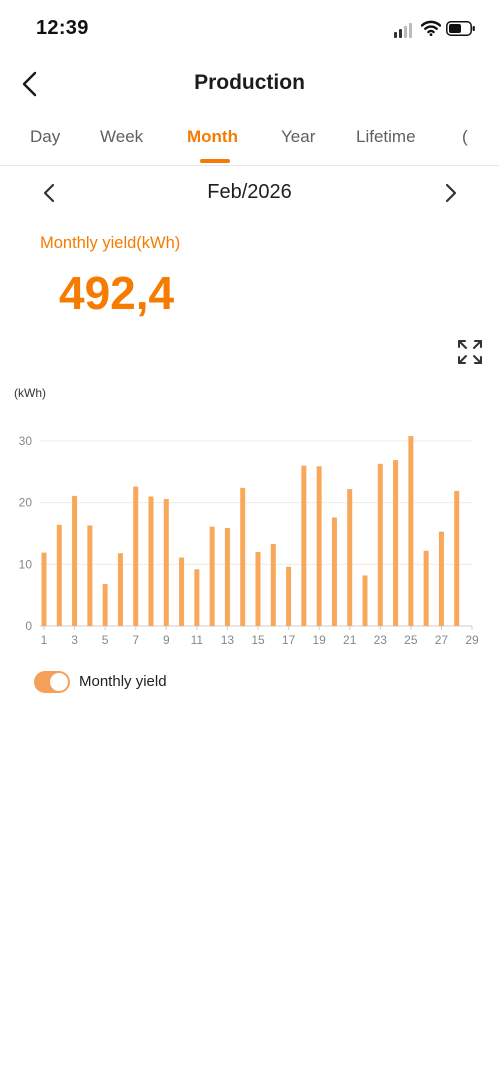  I want to click on x-tick-label: 7, so click(135, 640).